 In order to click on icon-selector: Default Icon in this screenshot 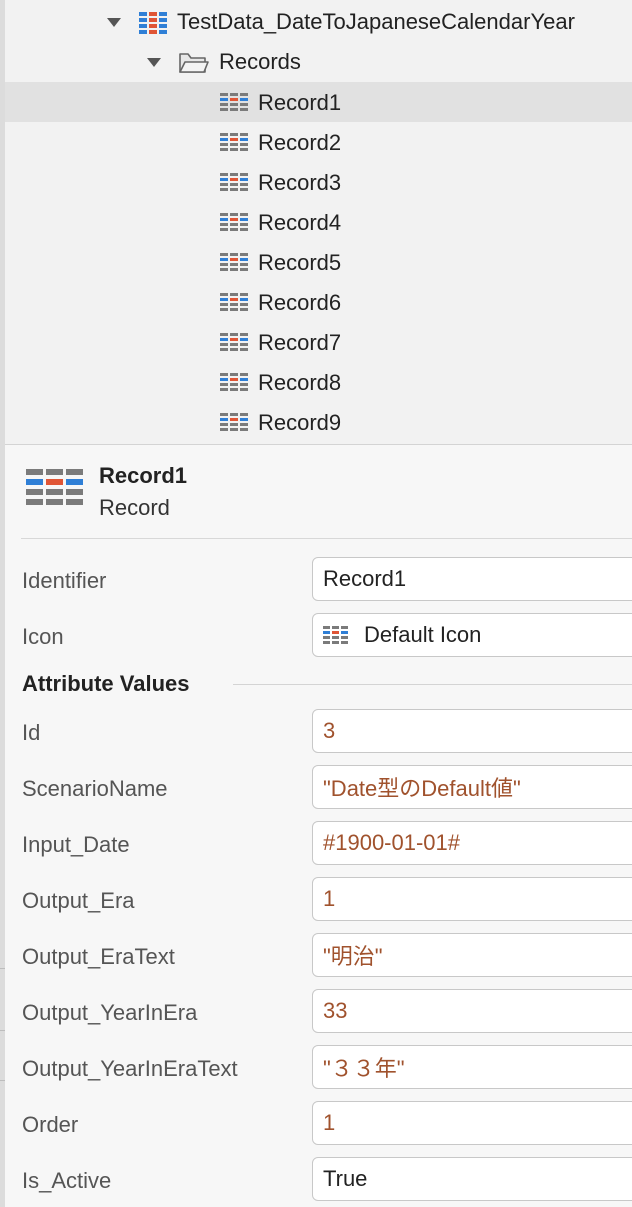, I will do `click(472, 635)`.